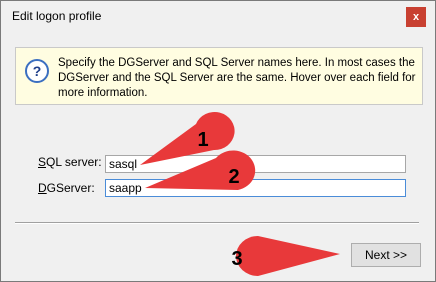 This screenshot has height=282, width=436. What do you see at coordinates (218, 16) in the screenshot?
I see `title-bar: Edit logon profile x` at bounding box center [218, 16].